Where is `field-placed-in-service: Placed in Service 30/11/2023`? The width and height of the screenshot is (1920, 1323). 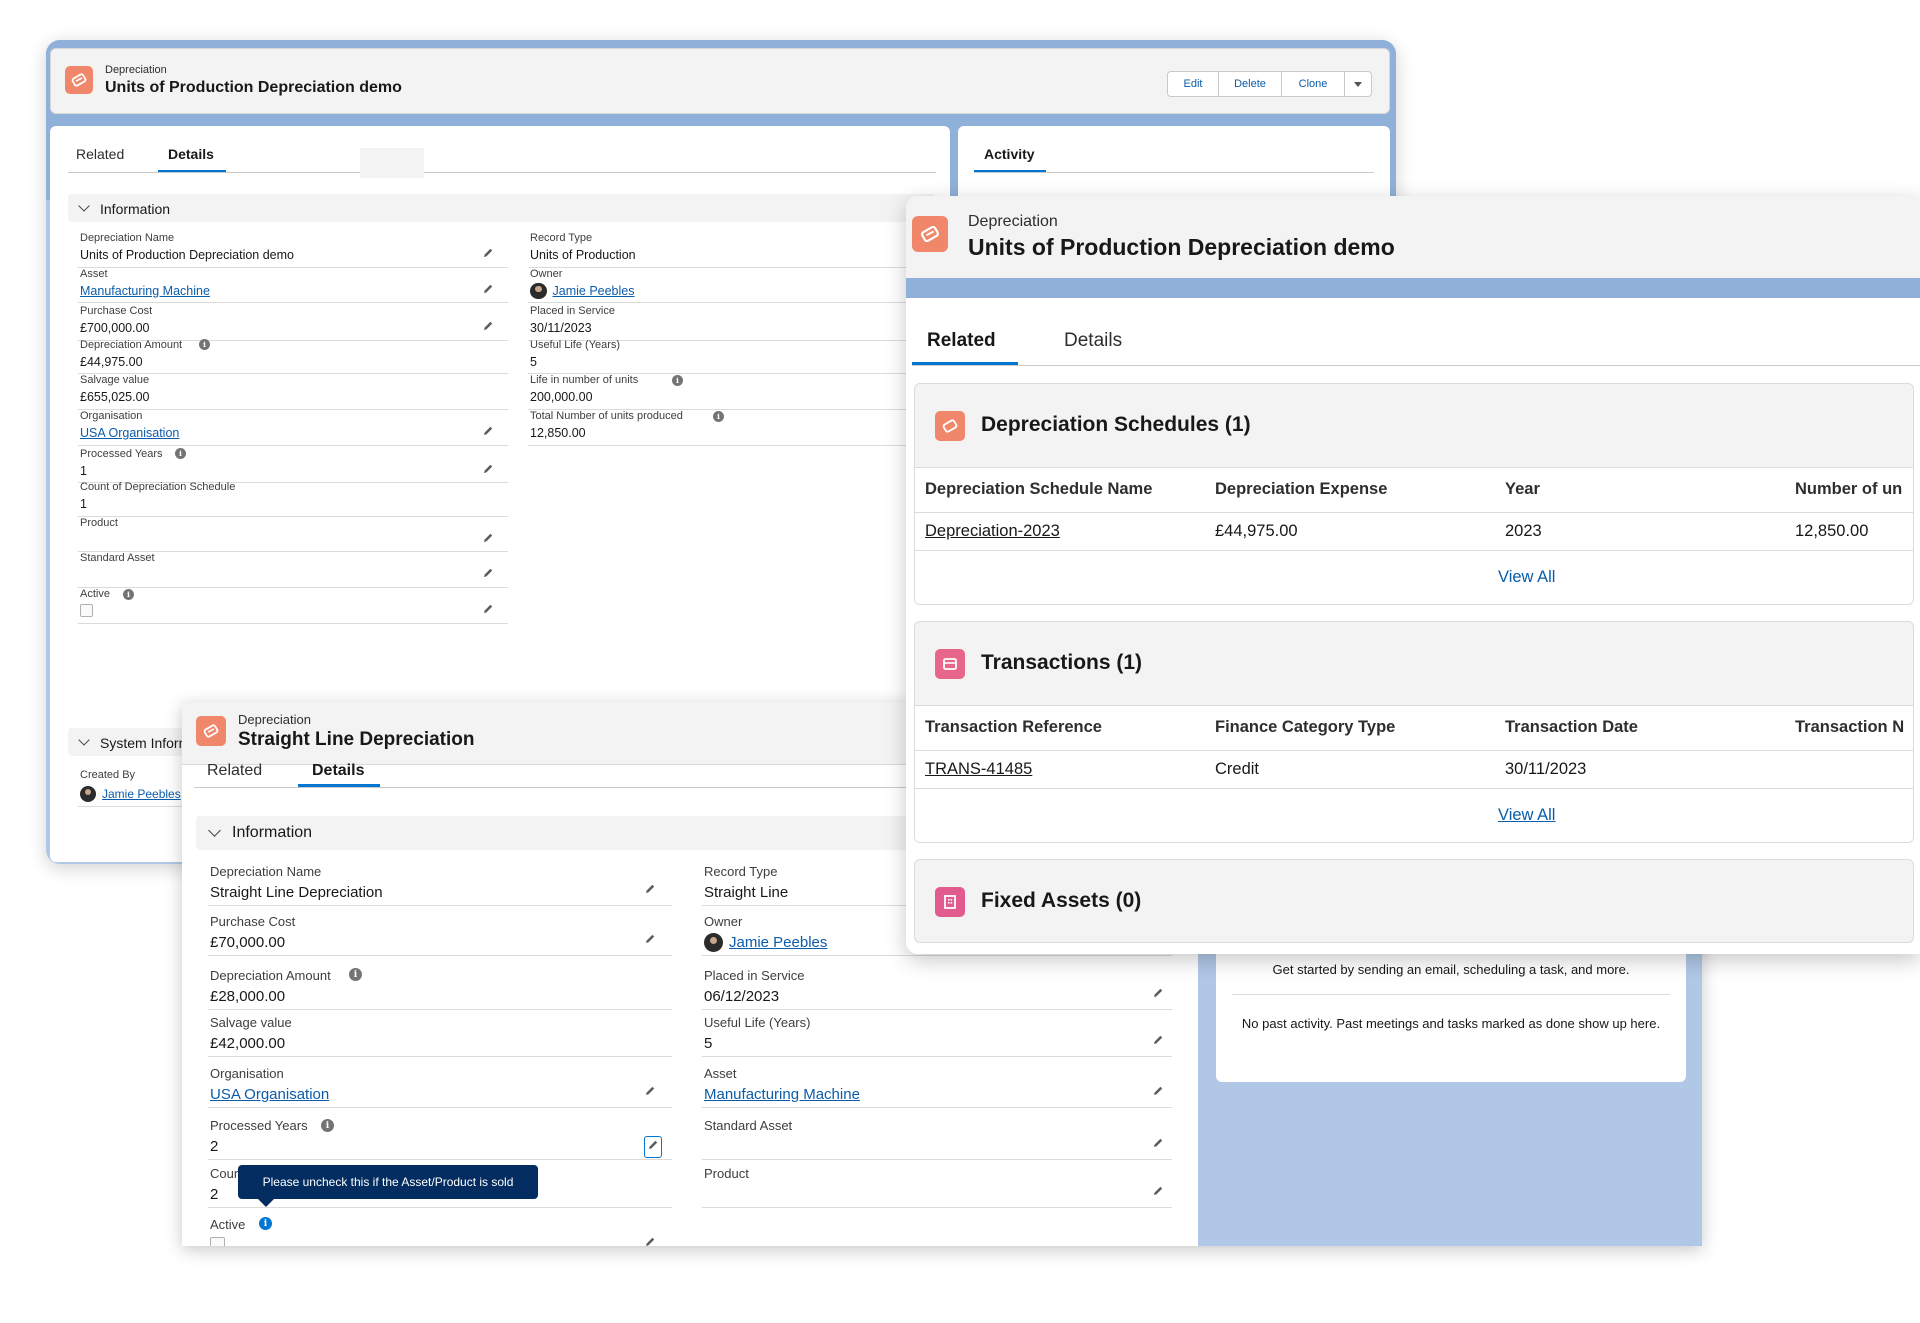
field-placed-in-service: Placed in Service 30/11/2023 is located at coordinates (737, 323).